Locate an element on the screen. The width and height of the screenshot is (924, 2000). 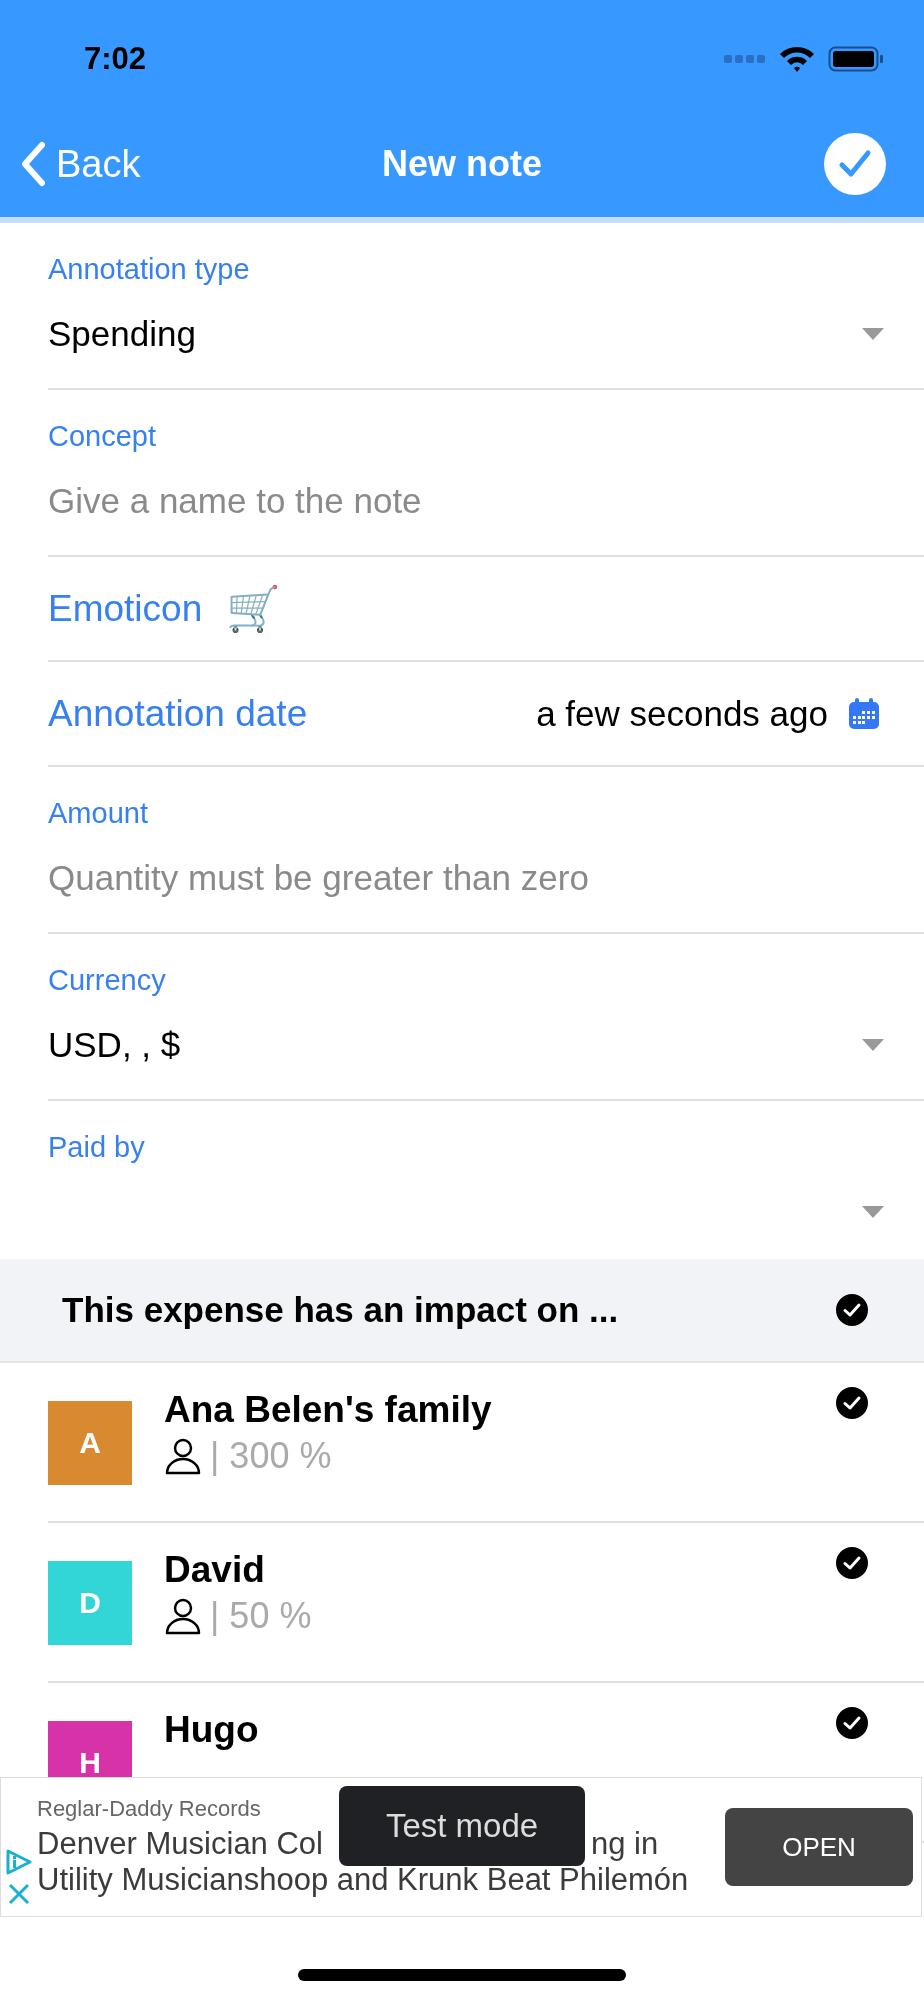
share-percent: | 50 % is located at coordinates (261, 1616).